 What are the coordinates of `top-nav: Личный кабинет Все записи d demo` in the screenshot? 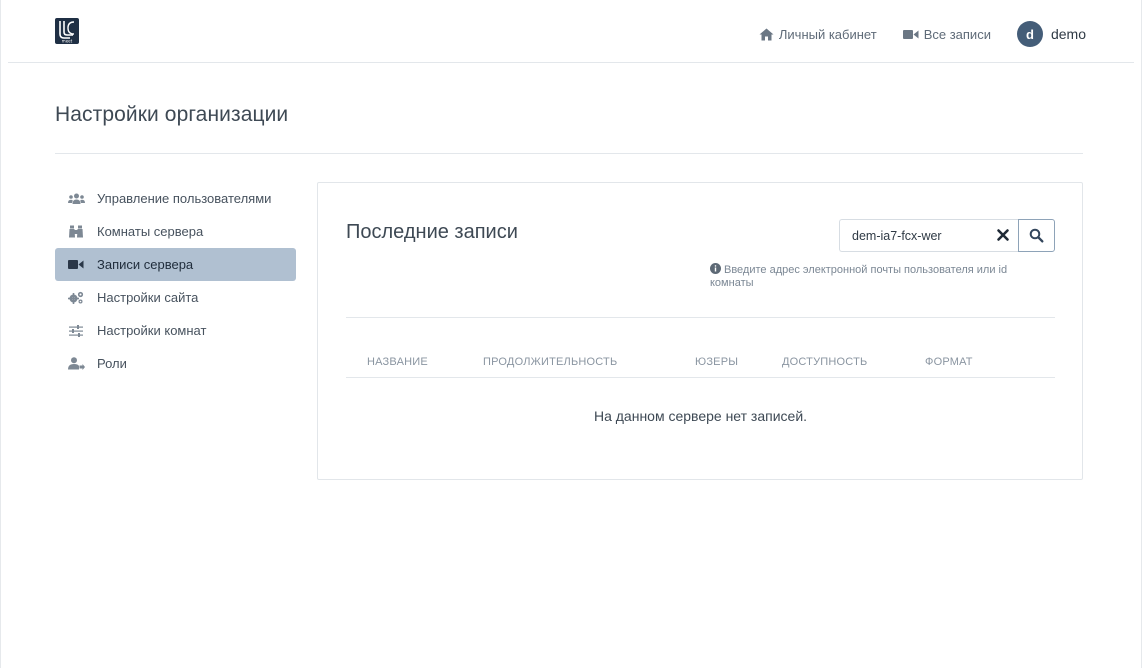 It's located at (909, 34).